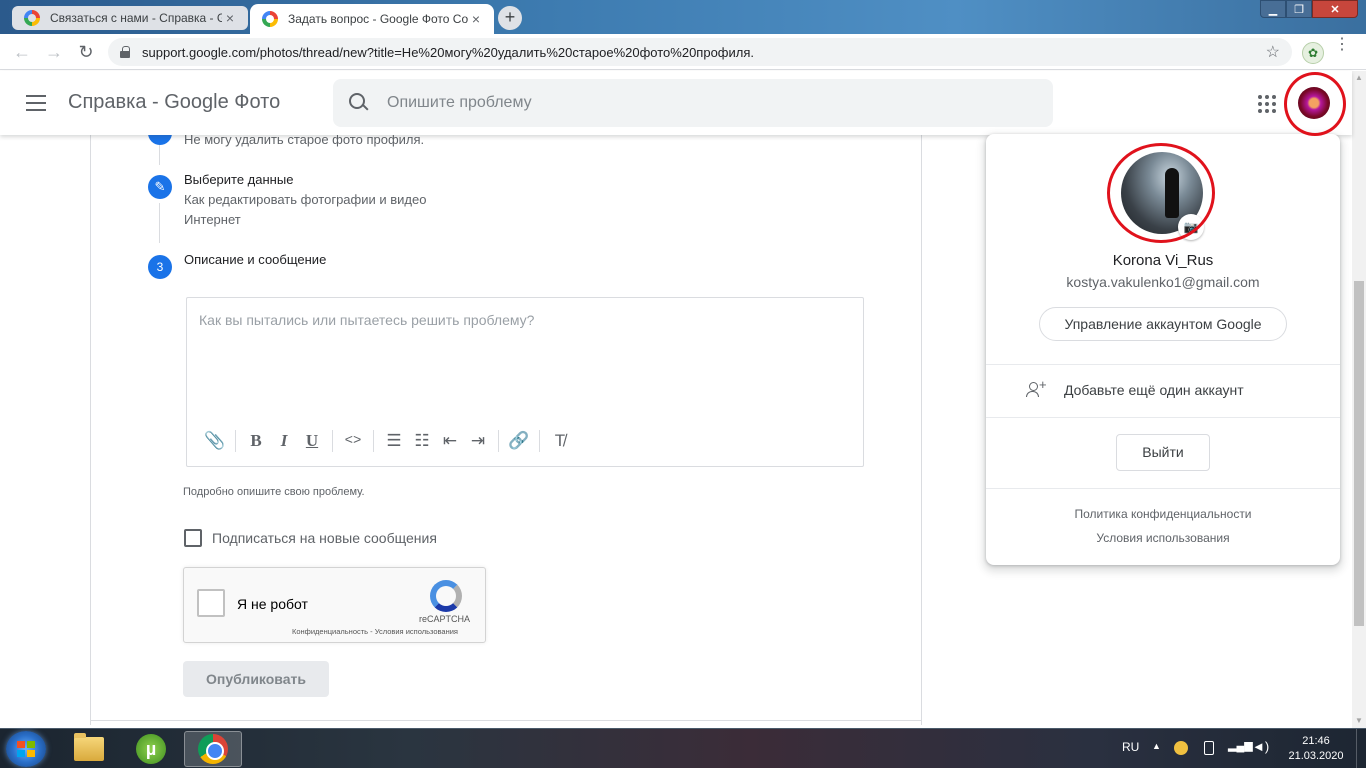  I want to click on recaptcha-label: Я не робот, so click(272, 604).